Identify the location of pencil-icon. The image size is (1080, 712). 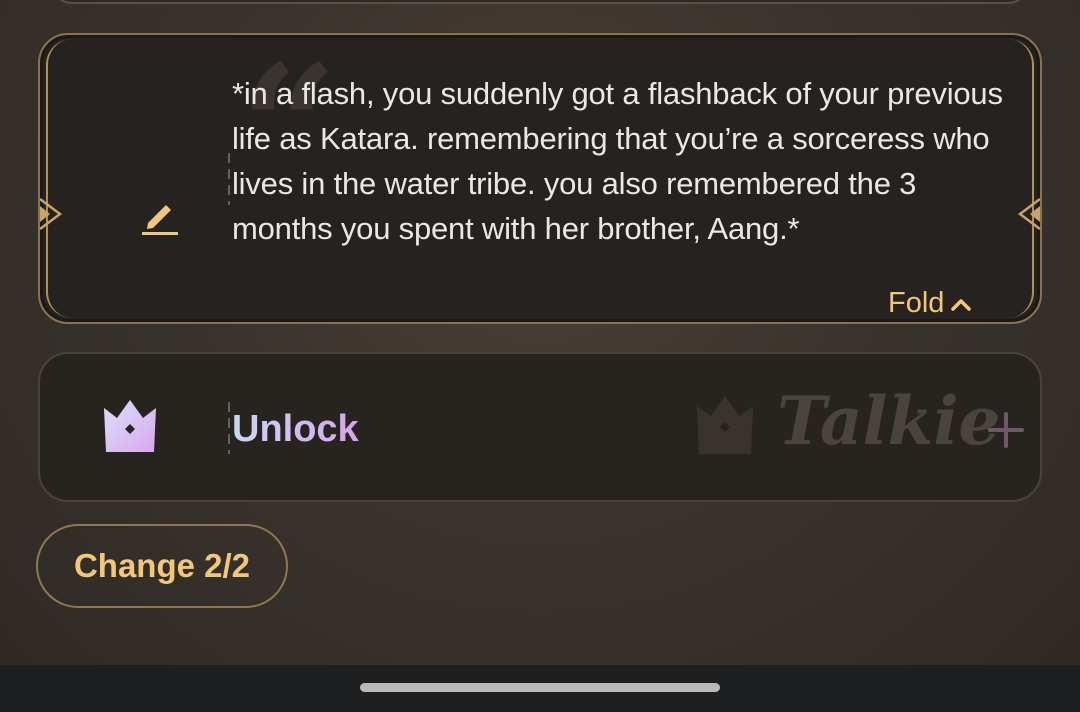
(160, 215).